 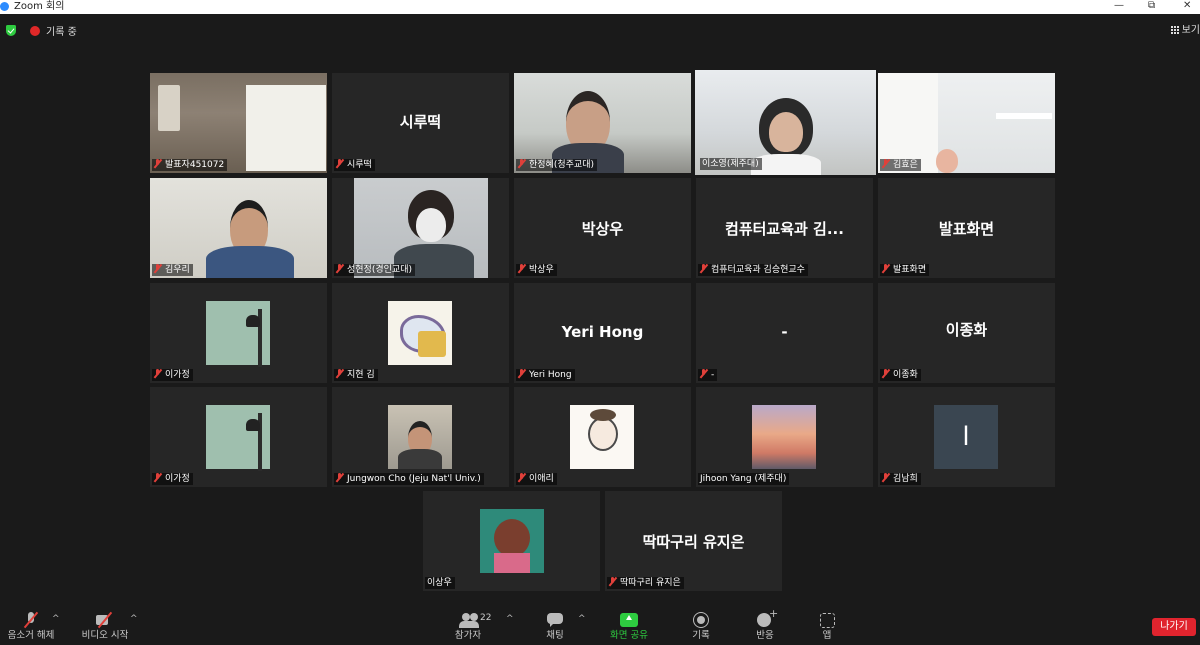 What do you see at coordinates (629, 620) in the screenshot?
I see `share-screen-icon` at bounding box center [629, 620].